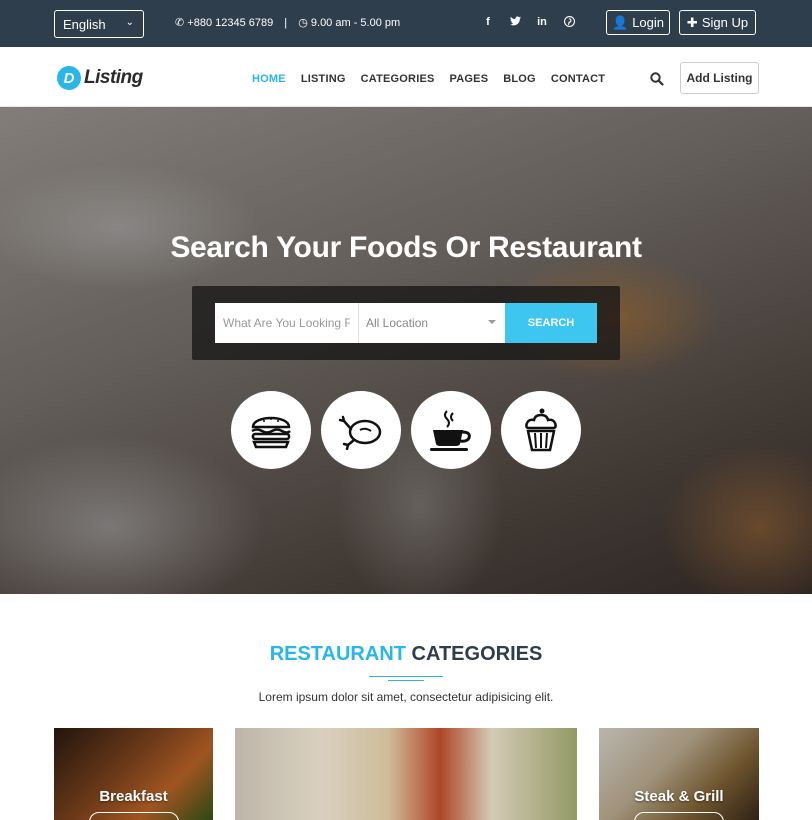  I want to click on site-logo: D Listing, so click(100, 78).